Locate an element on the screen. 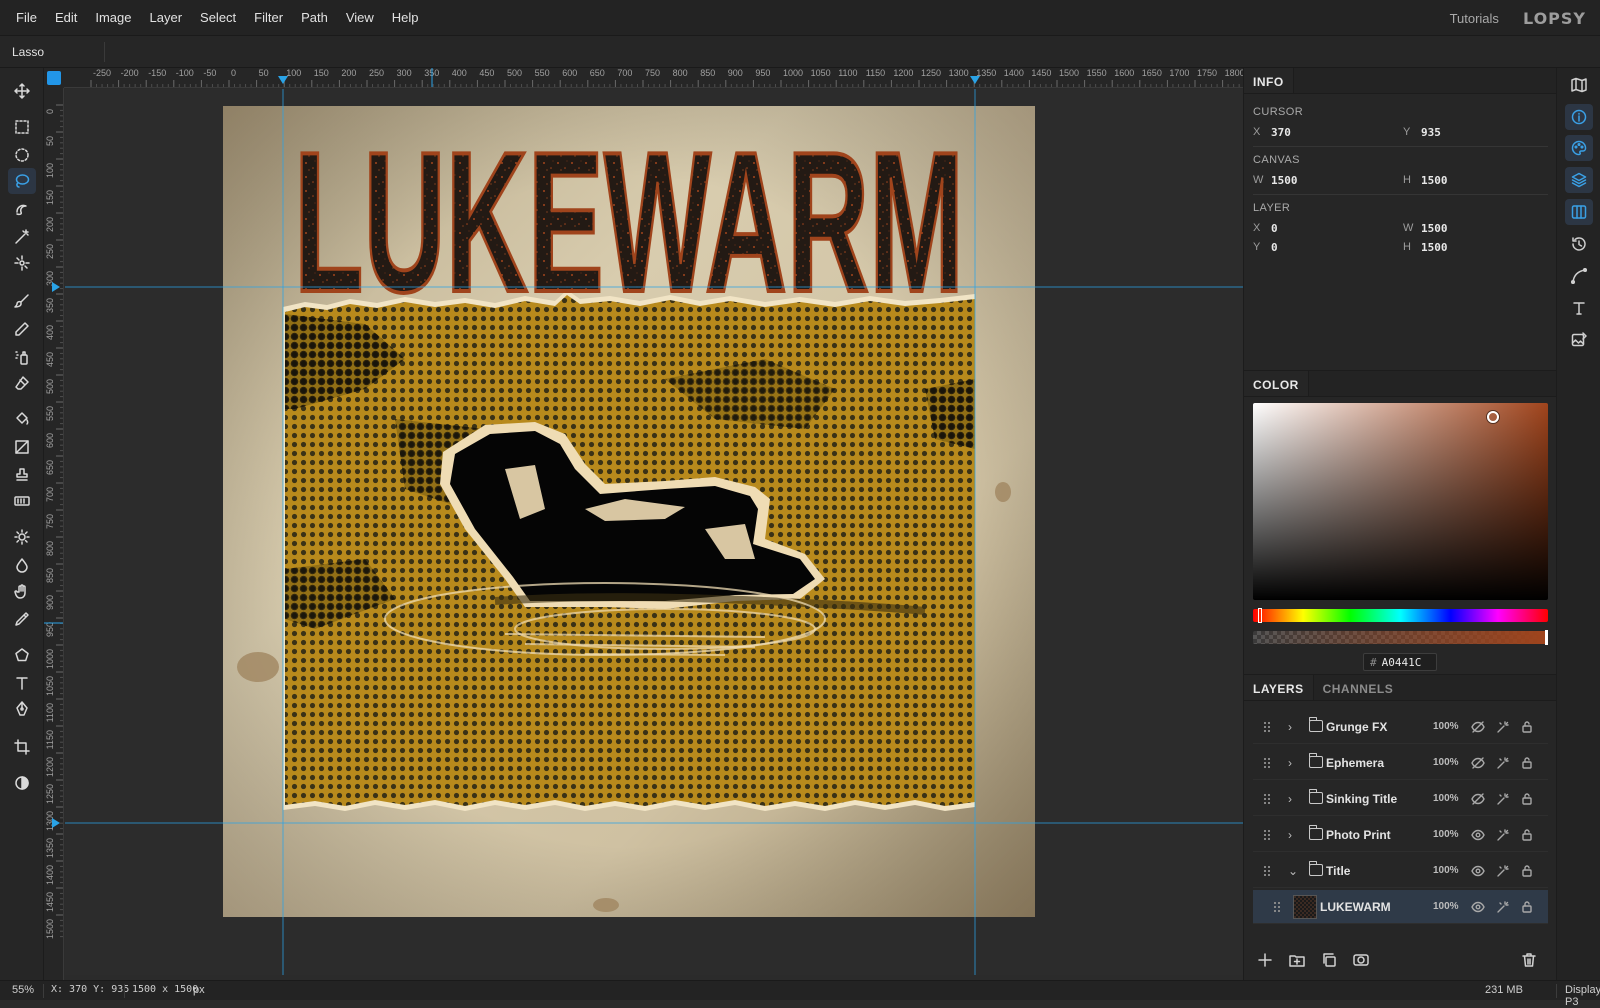 The width and height of the screenshot is (1600, 1008). menu-image: Image is located at coordinates (113, 17).